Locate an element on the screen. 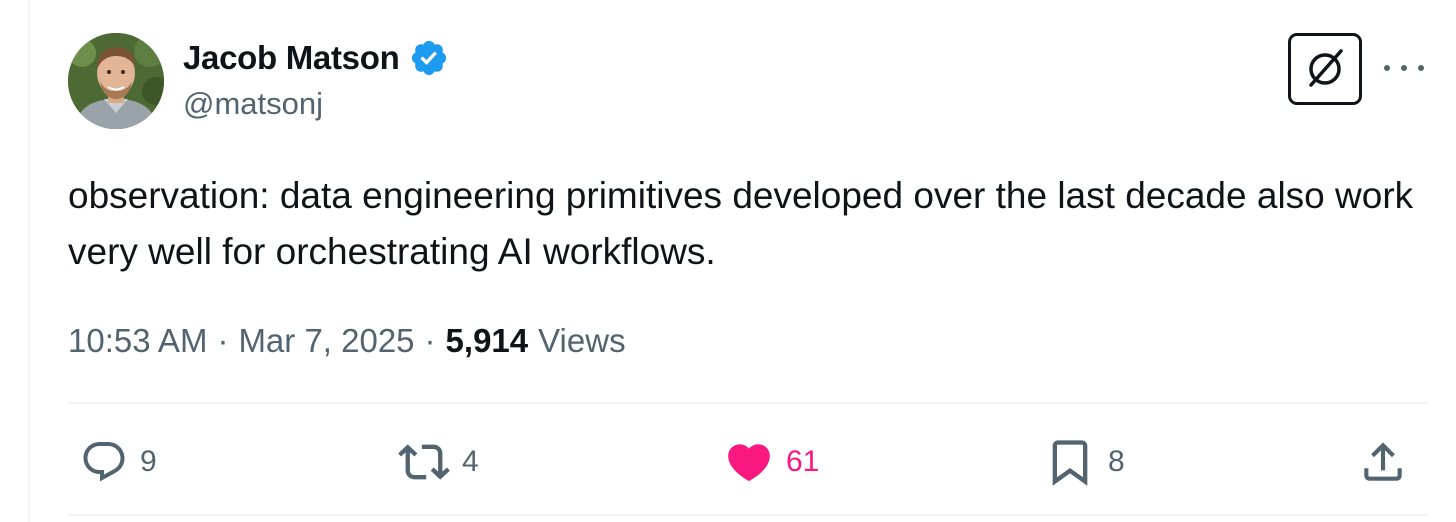  author-name-row: Jacob Matson is located at coordinates (316, 58).